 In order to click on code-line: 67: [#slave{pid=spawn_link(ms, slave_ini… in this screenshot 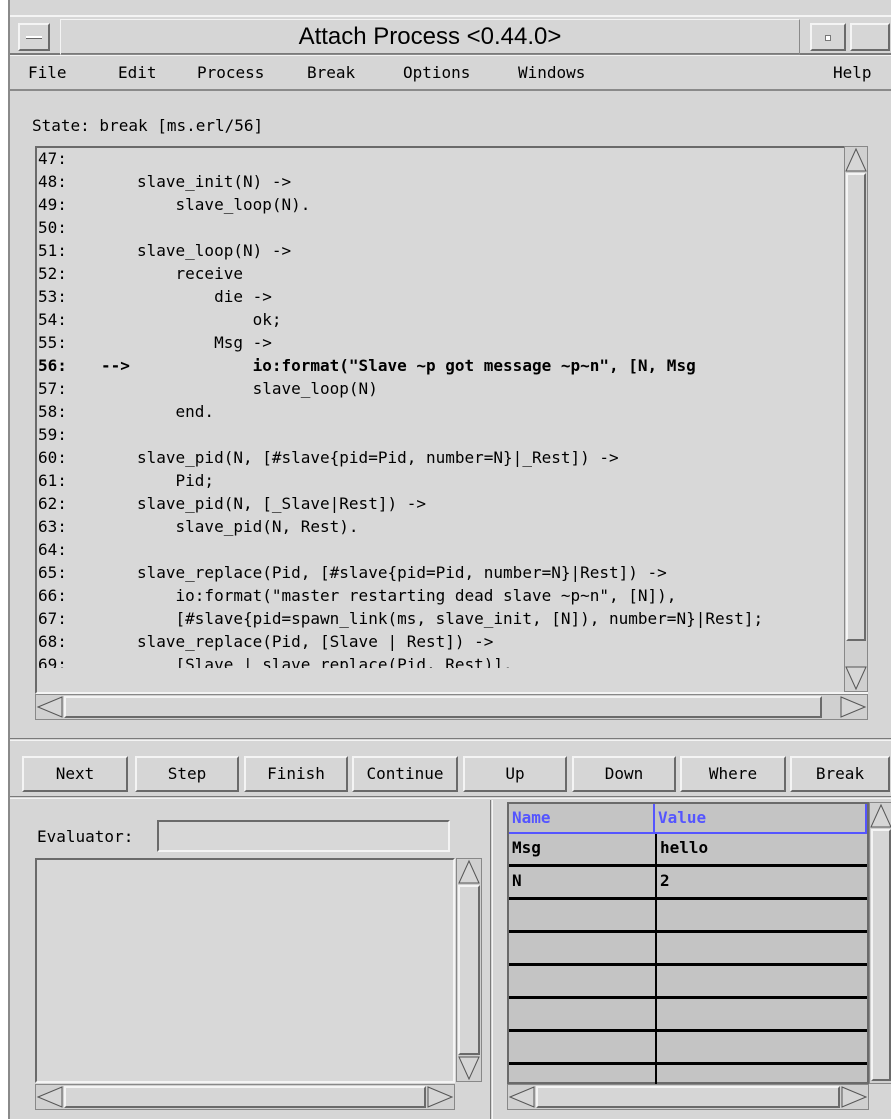, I will do `click(437, 619)`.